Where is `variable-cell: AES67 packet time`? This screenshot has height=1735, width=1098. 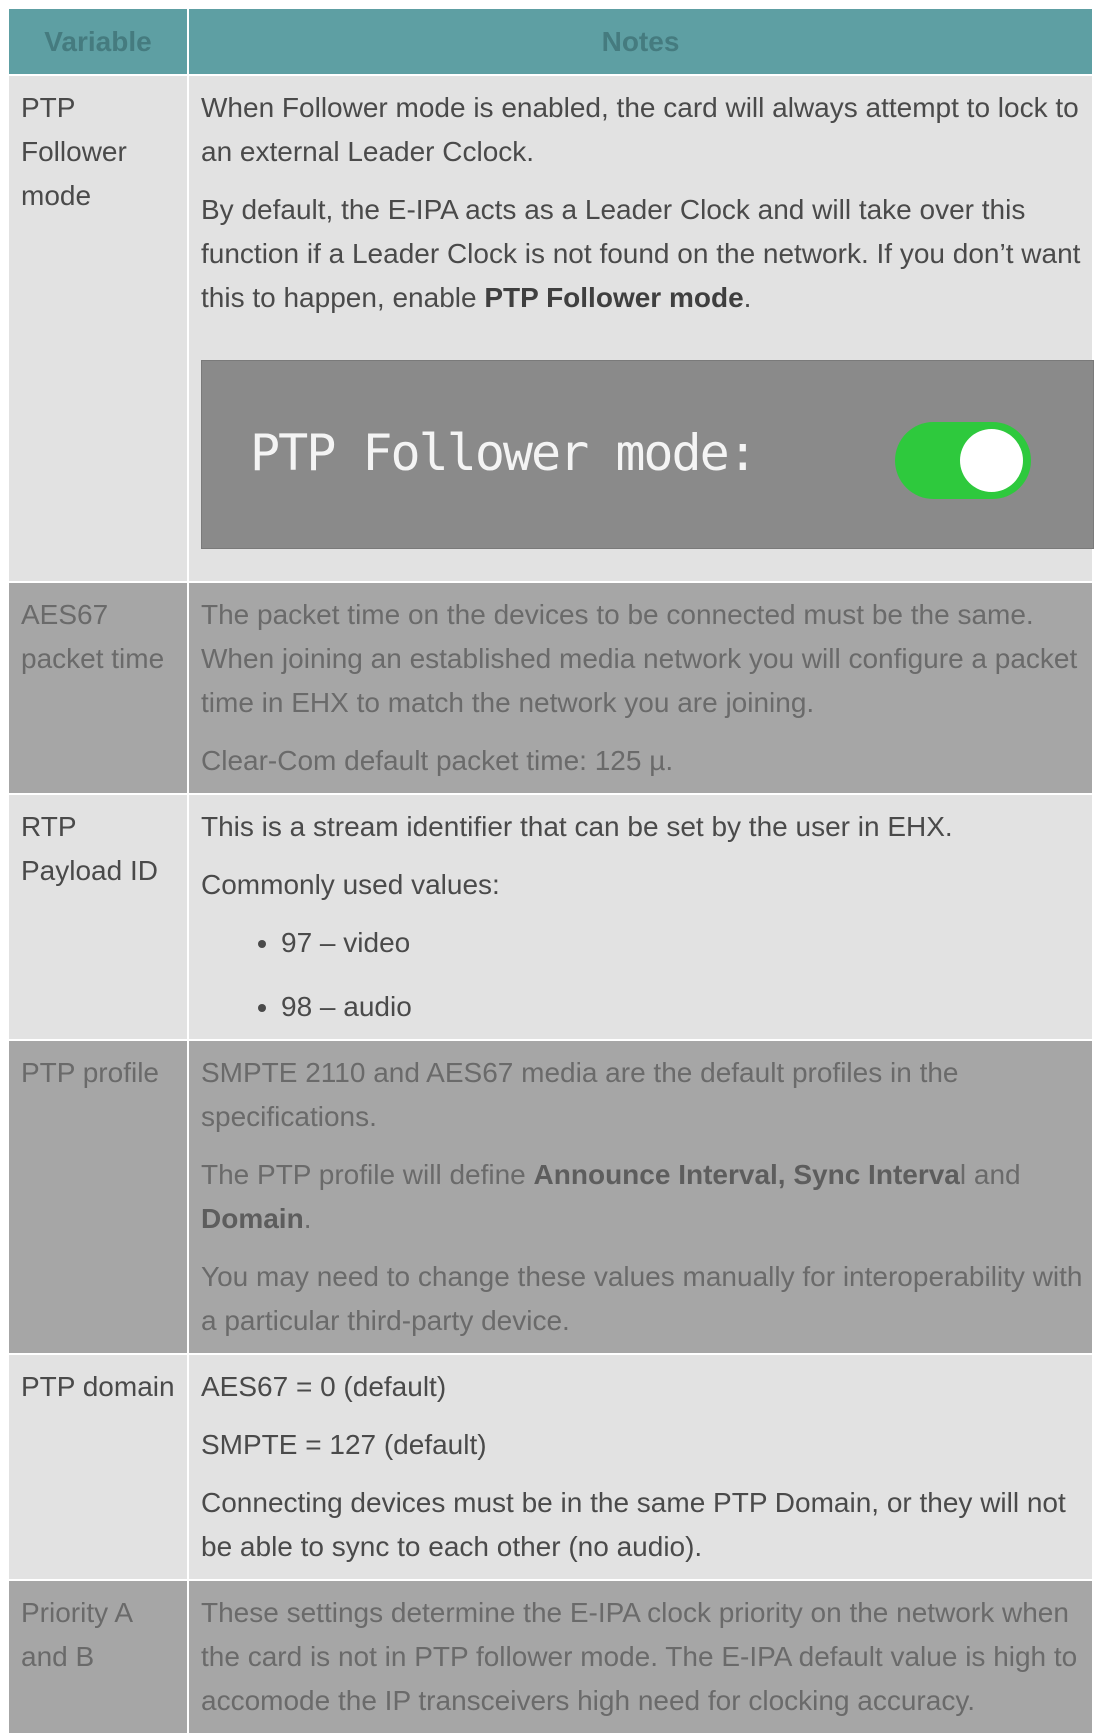
variable-cell: AES67 packet time is located at coordinates (98, 688).